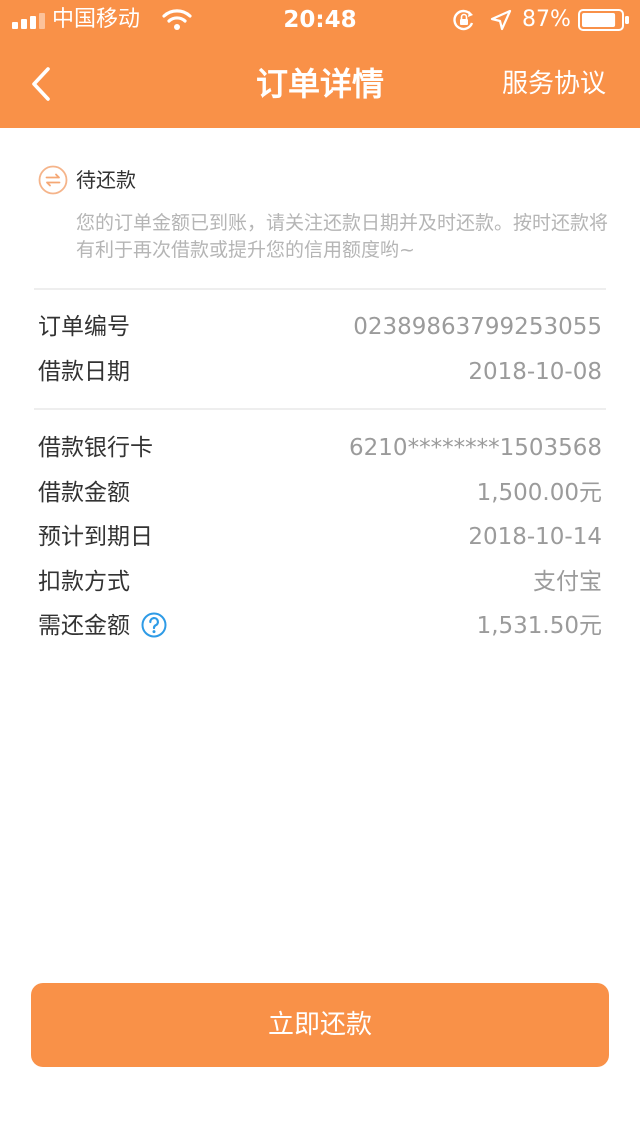  What do you see at coordinates (53, 180) in the screenshot?
I see `repay-arrows-icon` at bounding box center [53, 180].